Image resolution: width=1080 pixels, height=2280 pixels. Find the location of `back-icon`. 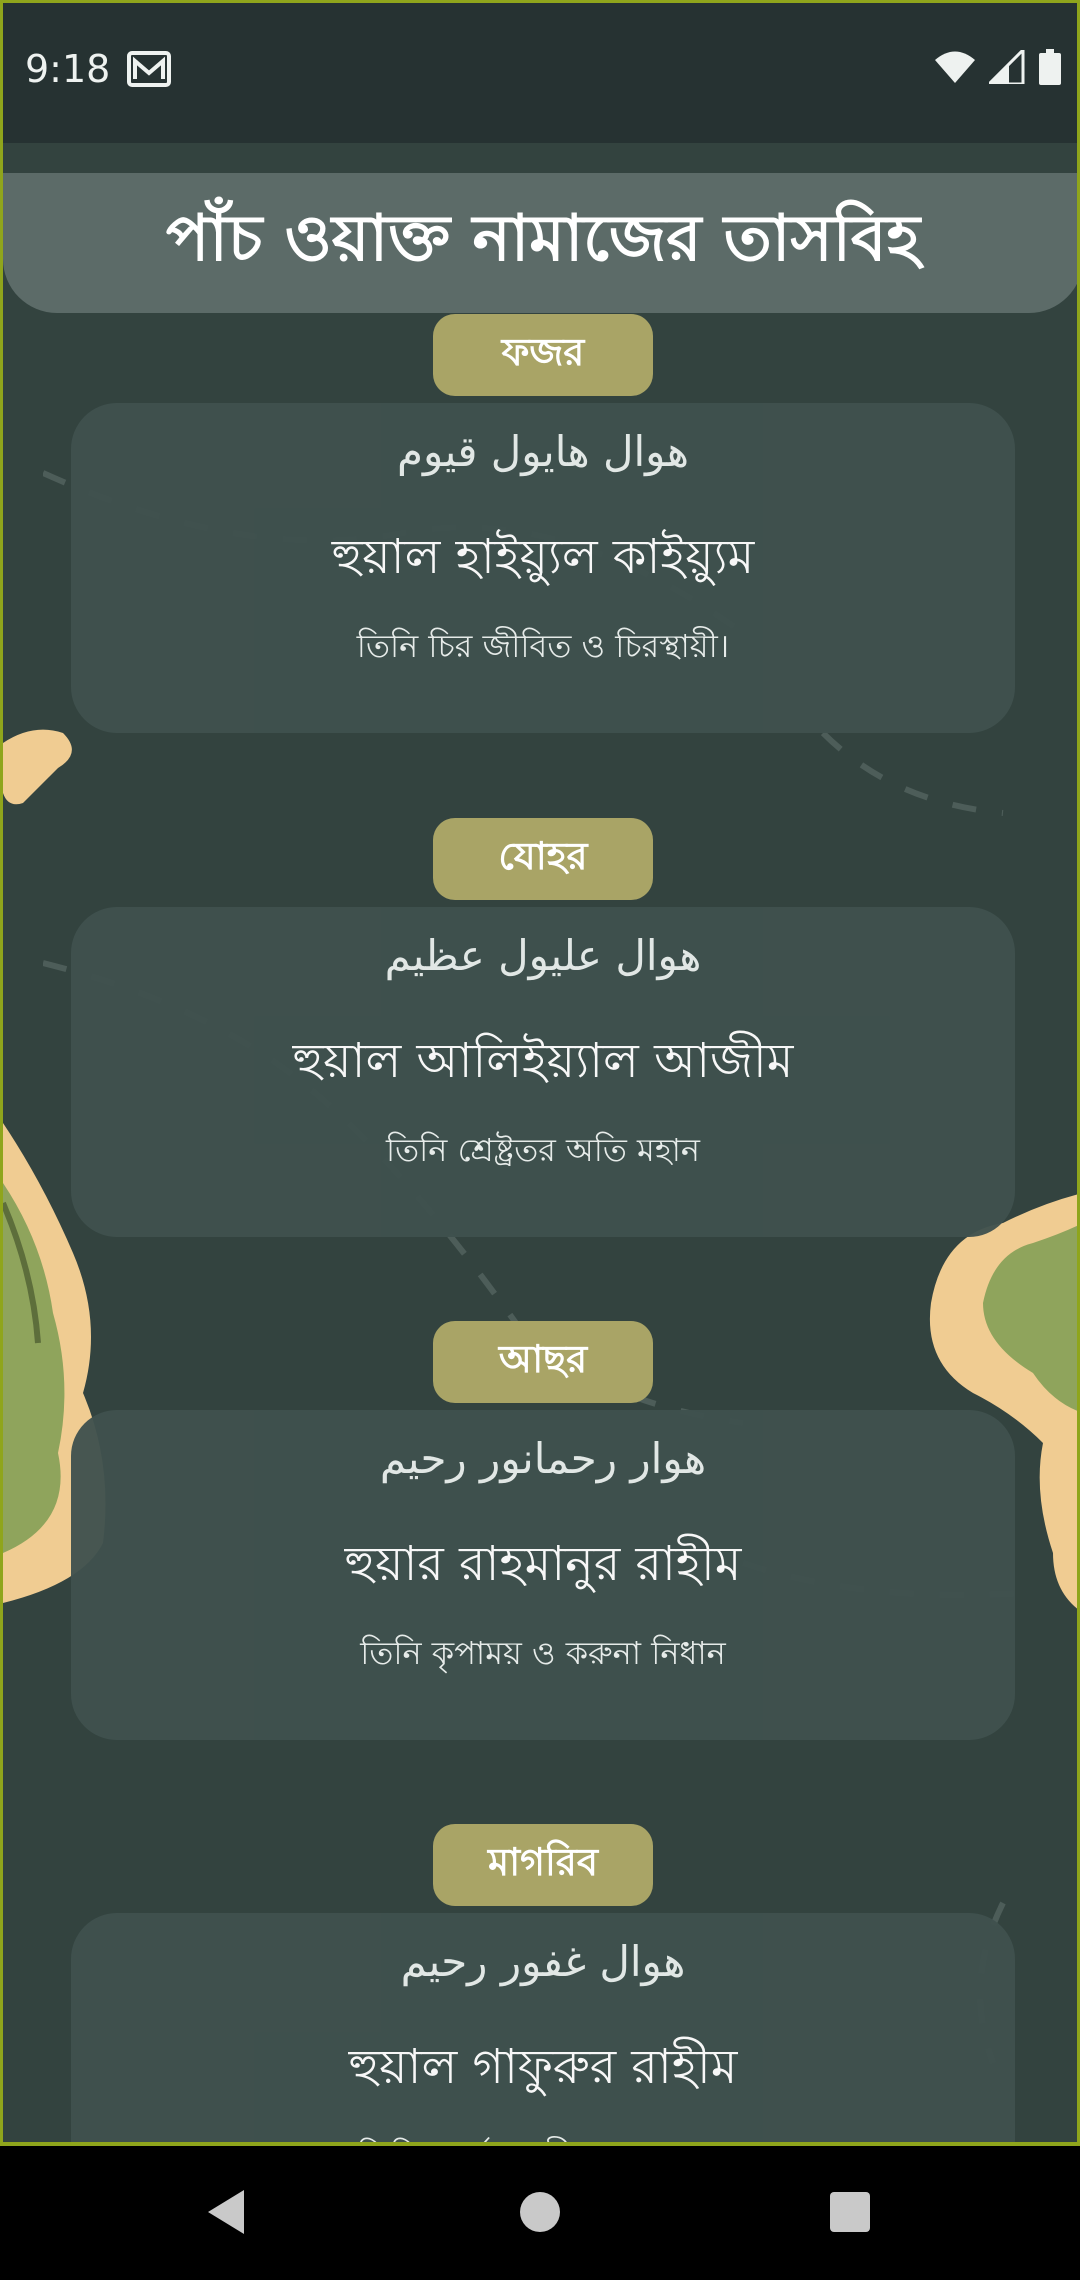

back-icon is located at coordinates (226, 2214).